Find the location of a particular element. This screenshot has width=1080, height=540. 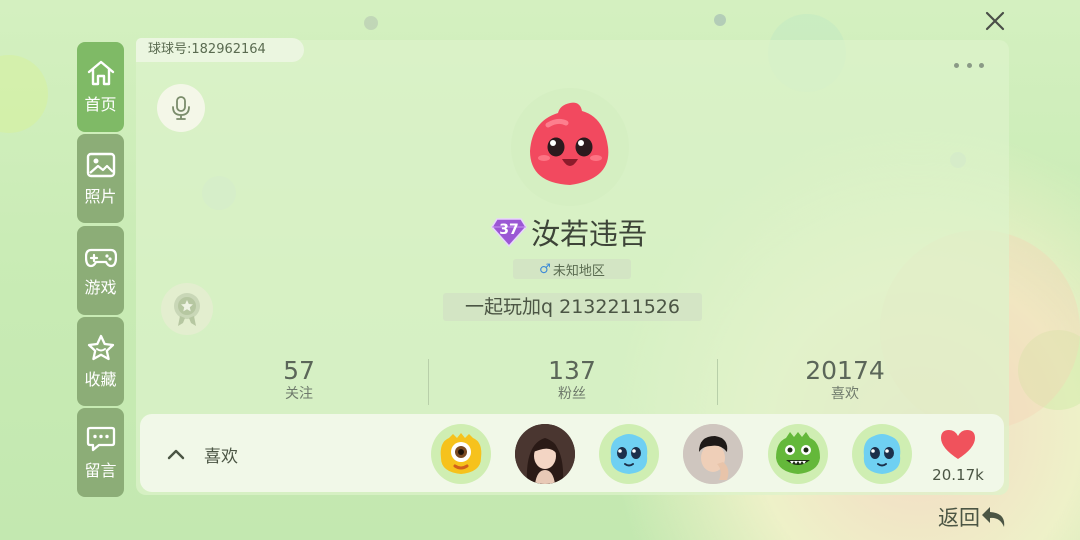

level-badge: 37 is located at coordinates (509, 232).